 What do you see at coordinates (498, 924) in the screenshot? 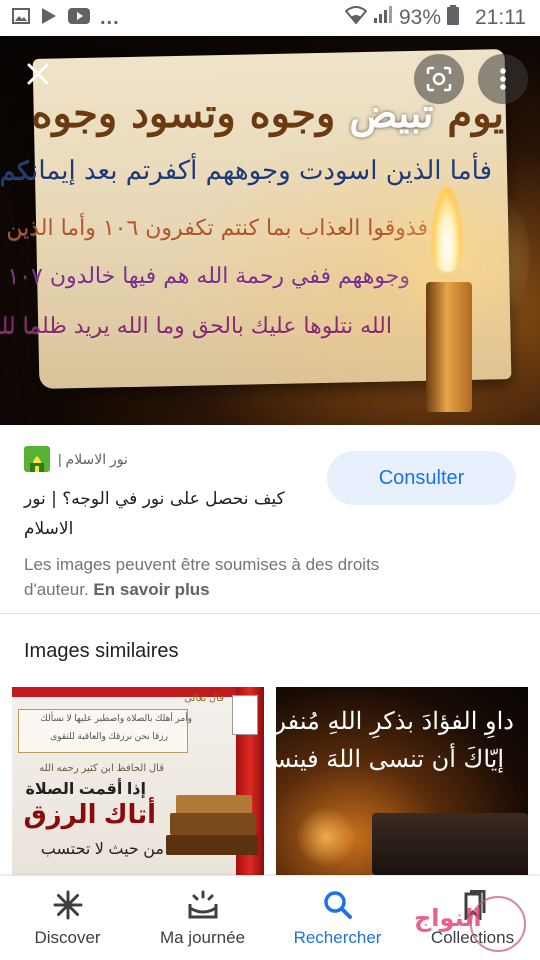
I see `watermark-circle` at bounding box center [498, 924].